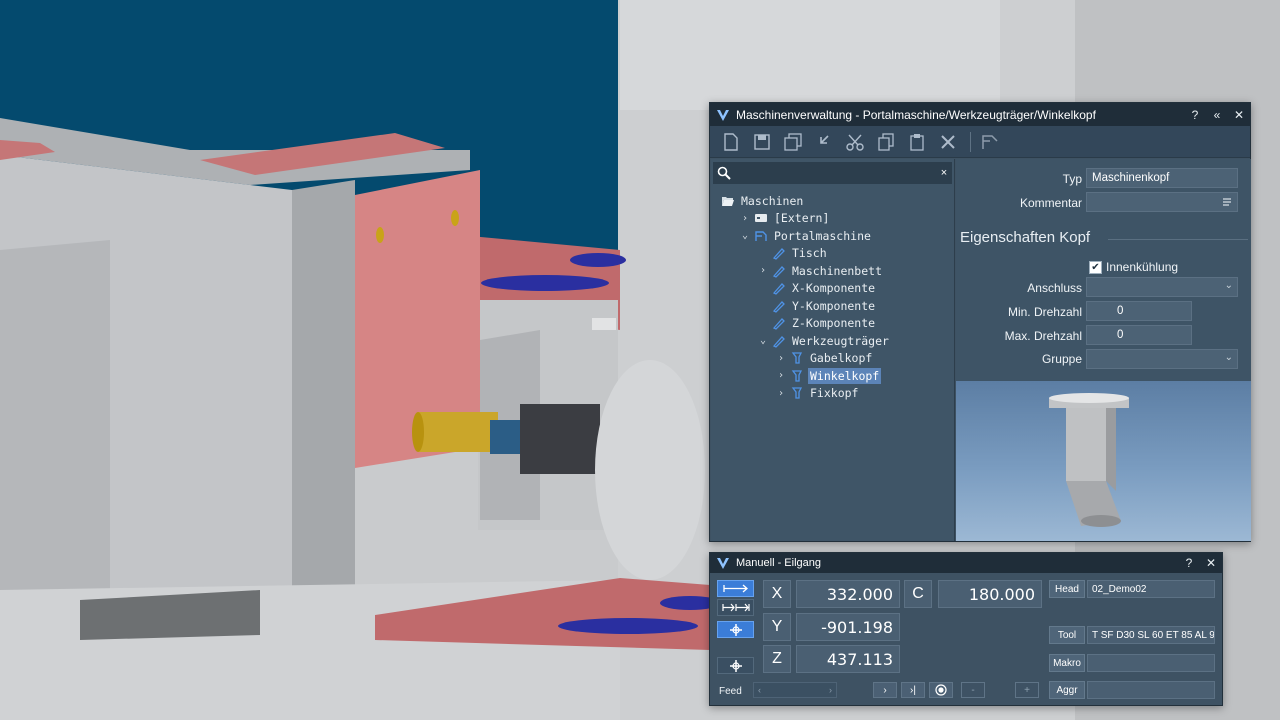 This screenshot has width=1280, height=720. I want to click on undo-icon, so click(824, 142).